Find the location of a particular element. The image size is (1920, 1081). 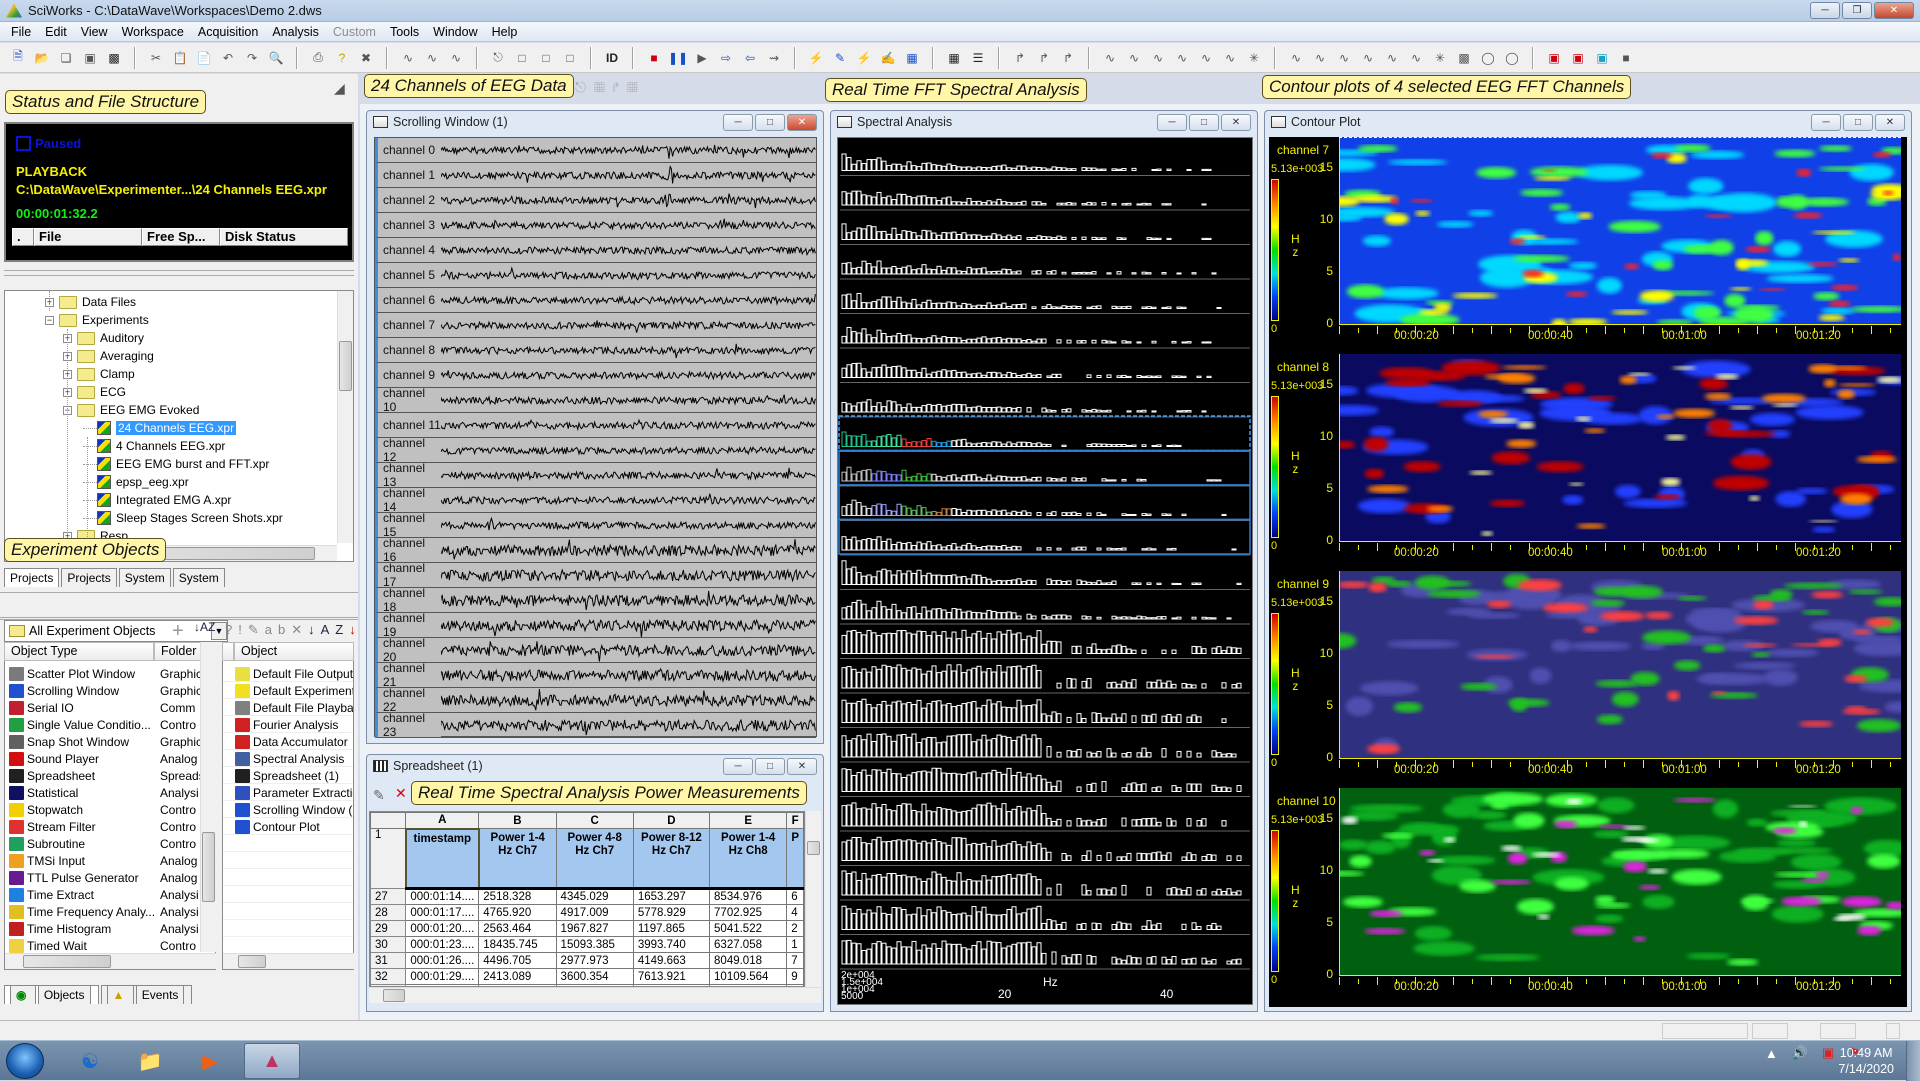

column-letter: C is located at coordinates (594, 820).